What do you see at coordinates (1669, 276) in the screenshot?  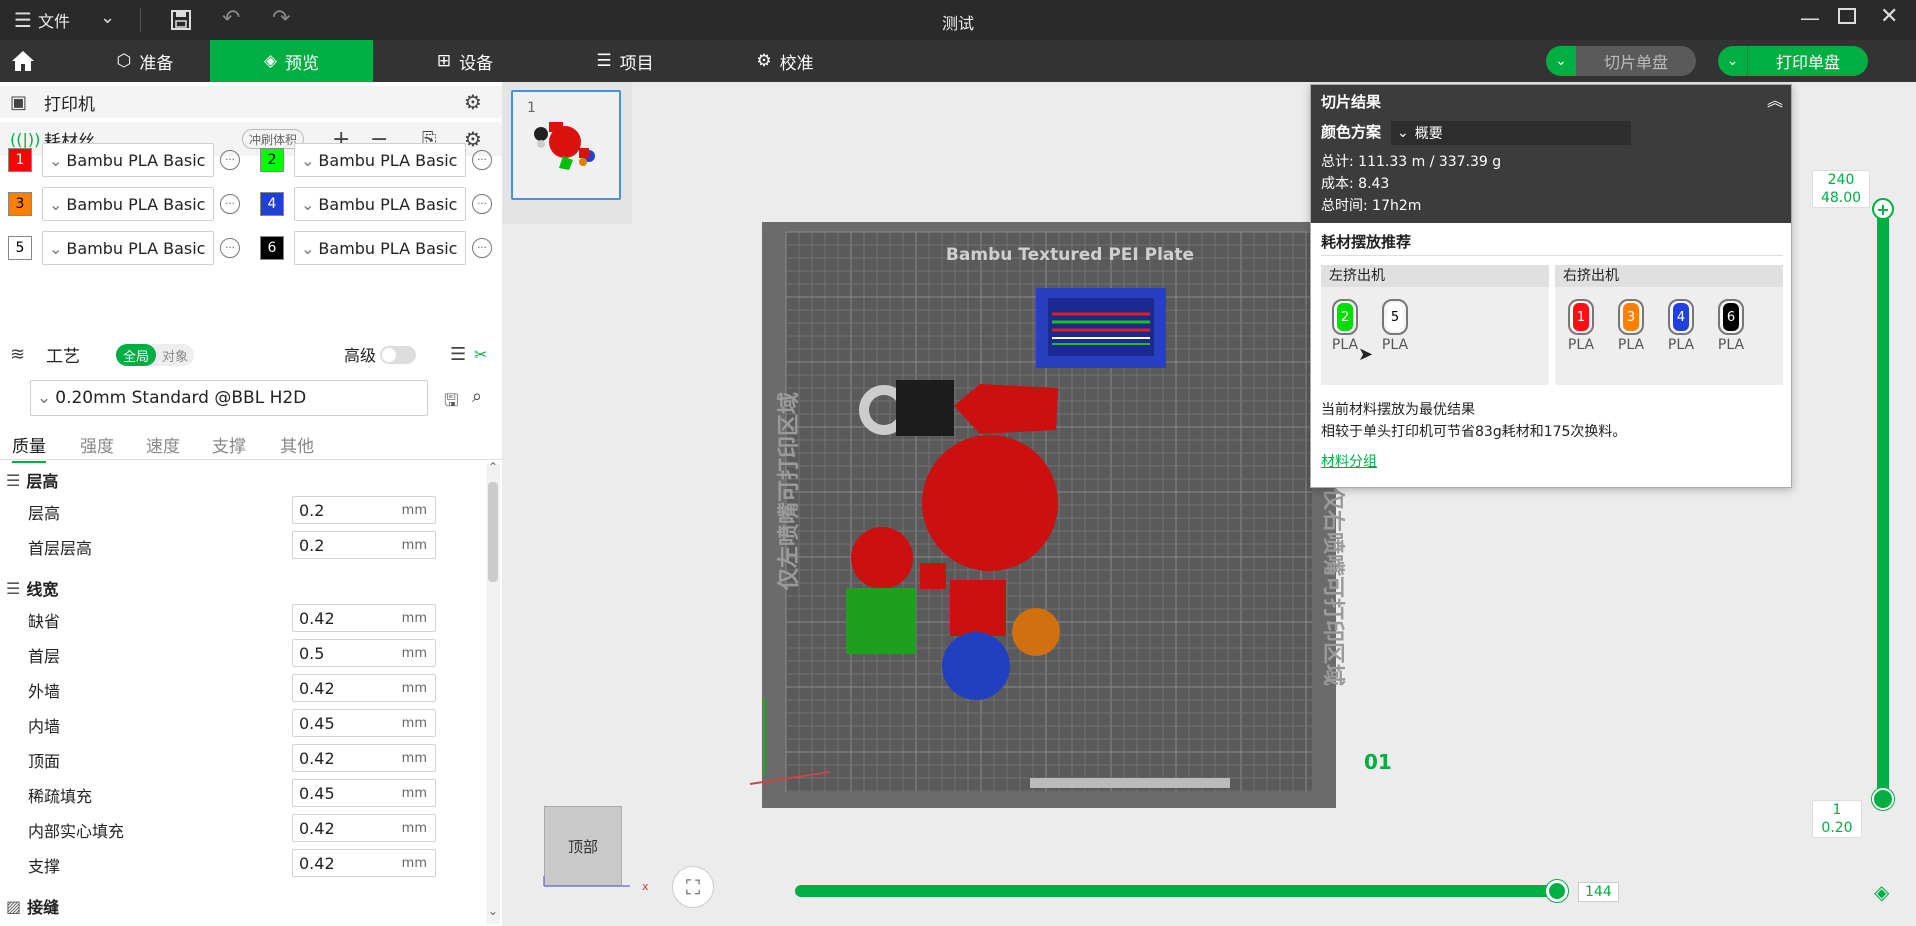 I see `right-extruder-title: 右挤出机` at bounding box center [1669, 276].